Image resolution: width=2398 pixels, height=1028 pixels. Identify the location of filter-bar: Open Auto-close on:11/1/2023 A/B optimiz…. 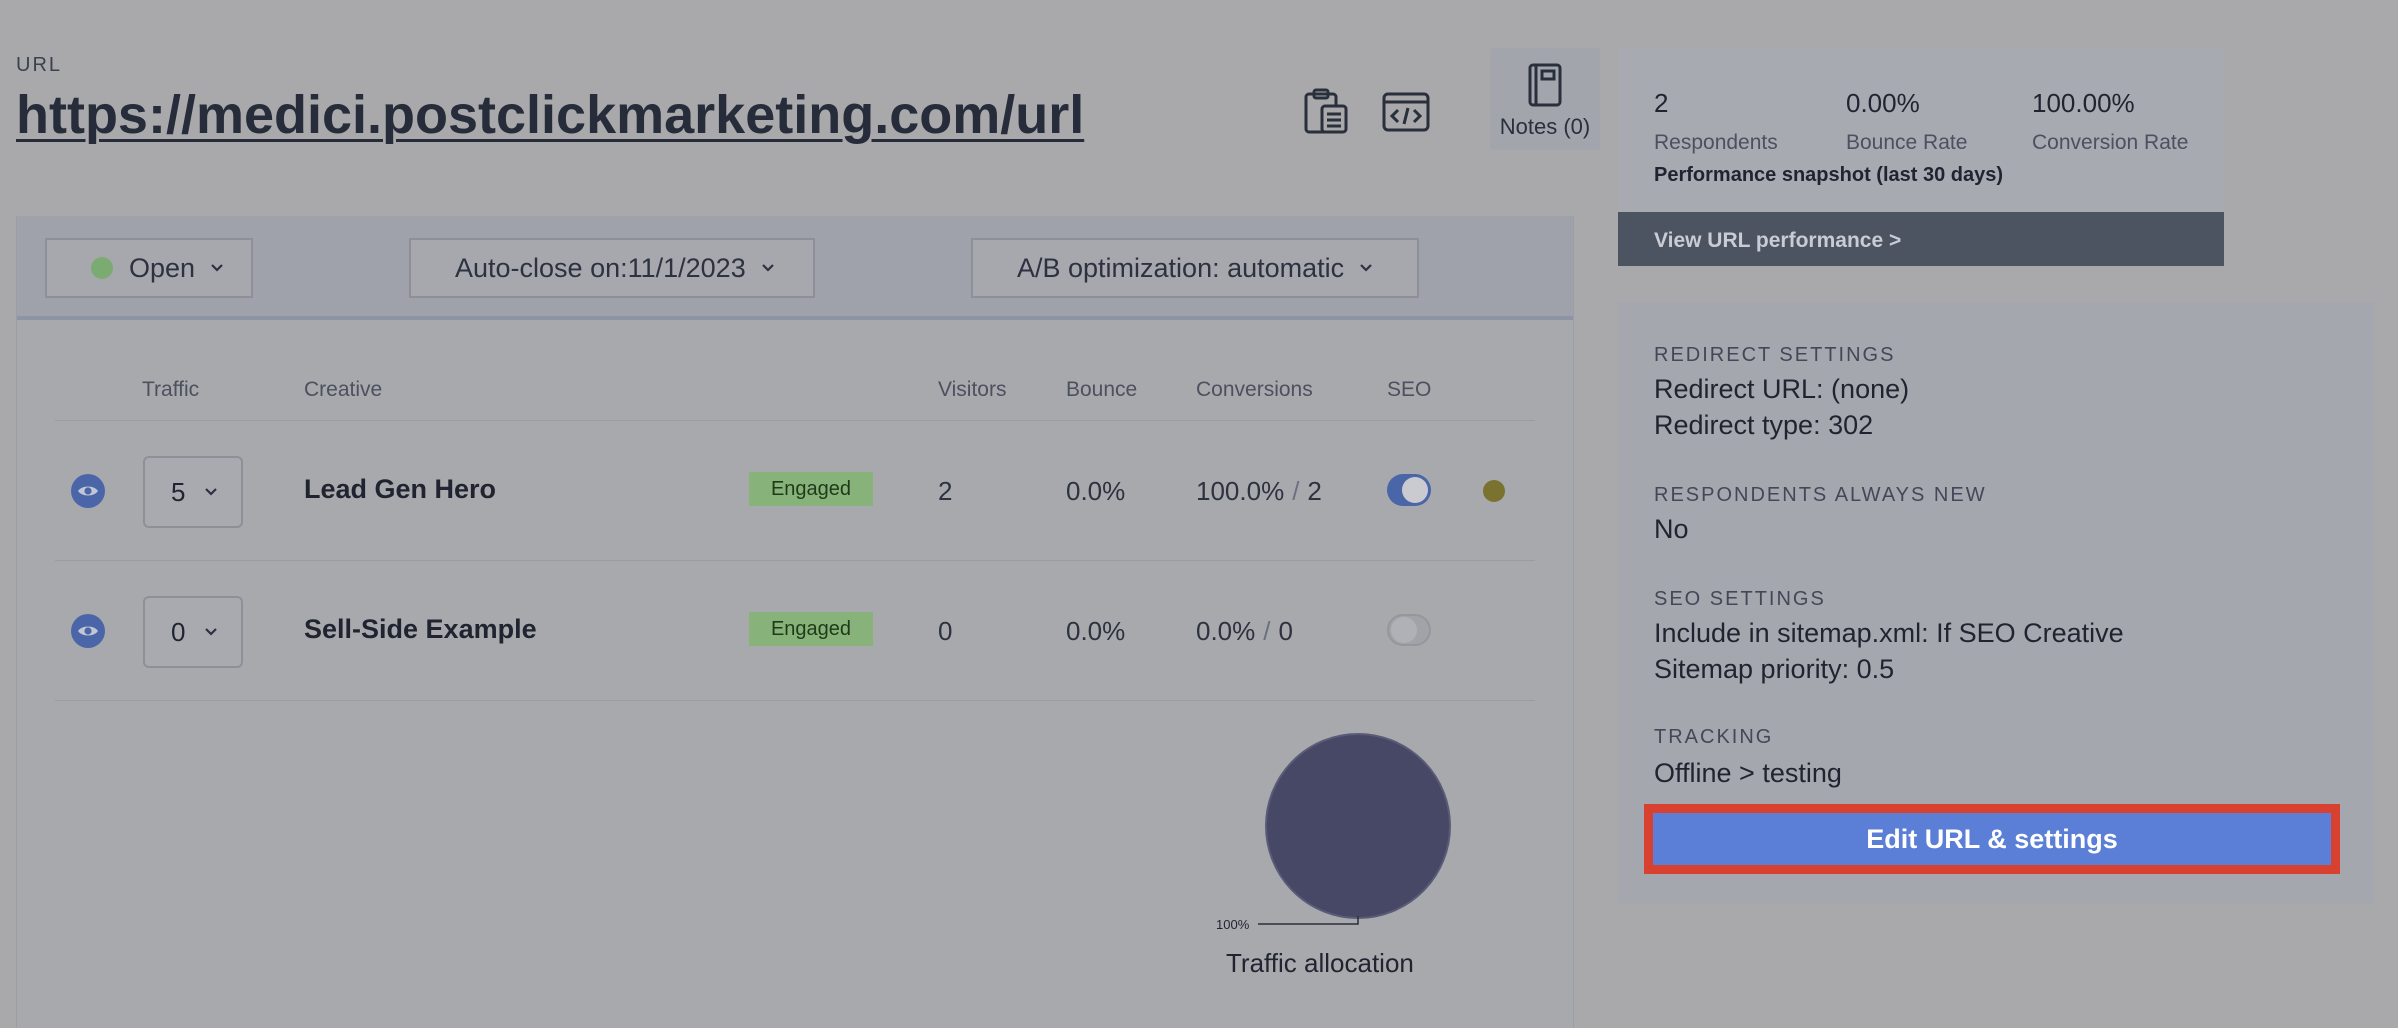
(795, 268).